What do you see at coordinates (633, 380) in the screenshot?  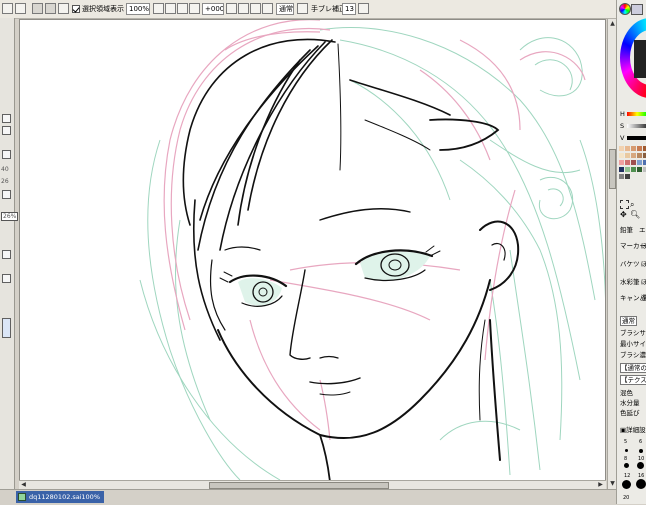 I see `brush-texture-select: 【テクスチャ` at bounding box center [633, 380].